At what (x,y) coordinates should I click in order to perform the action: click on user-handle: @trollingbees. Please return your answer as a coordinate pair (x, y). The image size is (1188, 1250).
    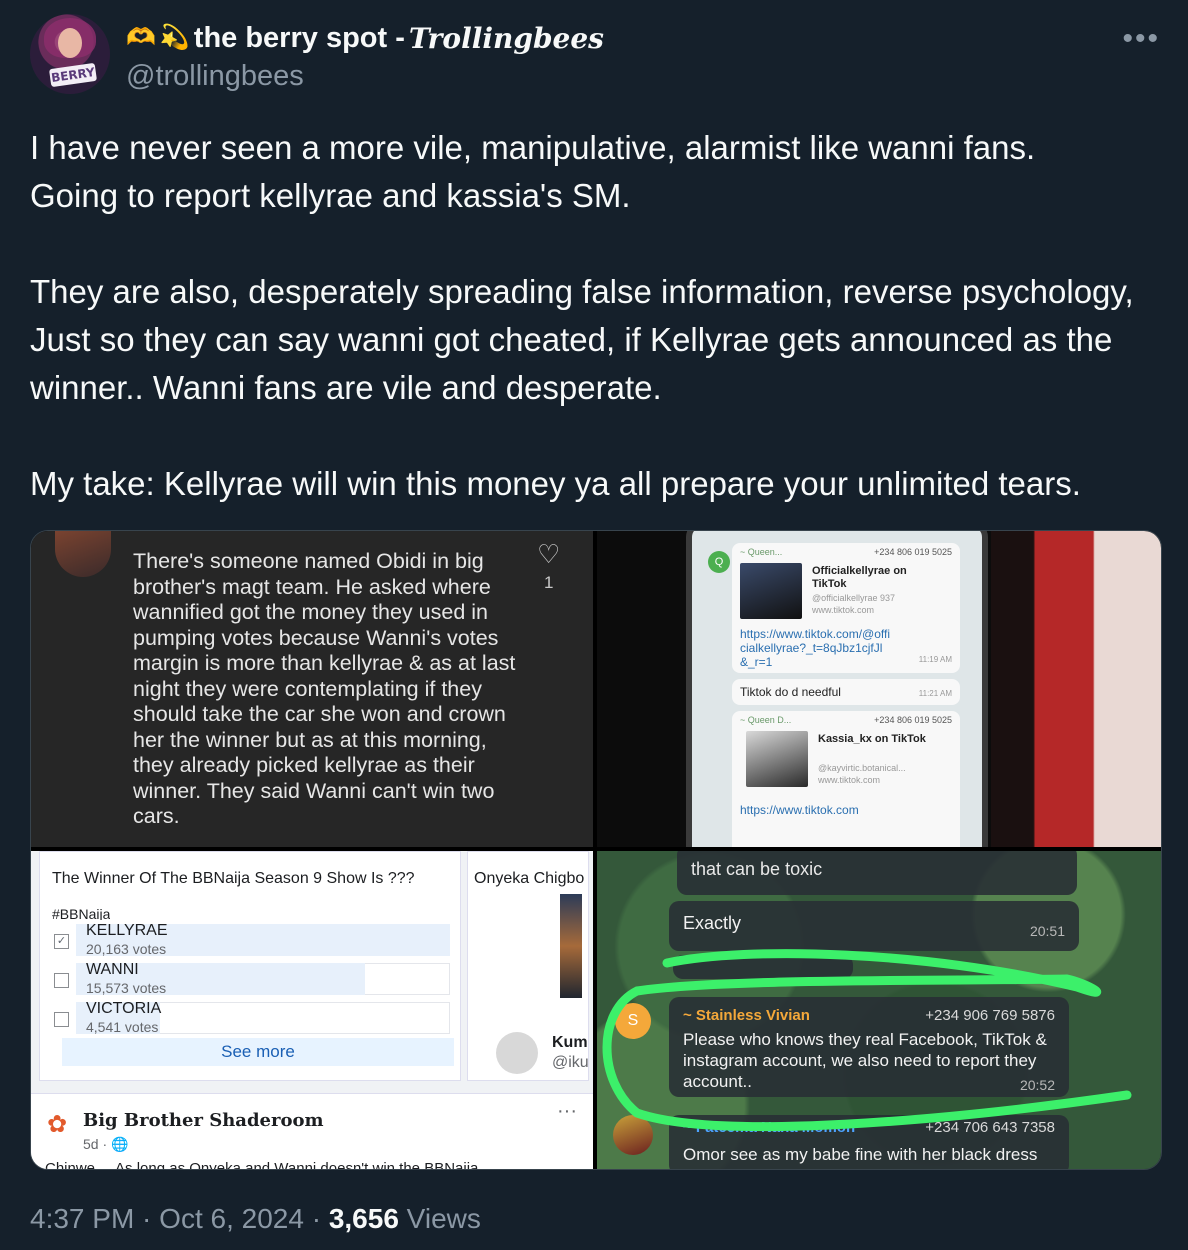
    Looking at the image, I should click on (215, 76).